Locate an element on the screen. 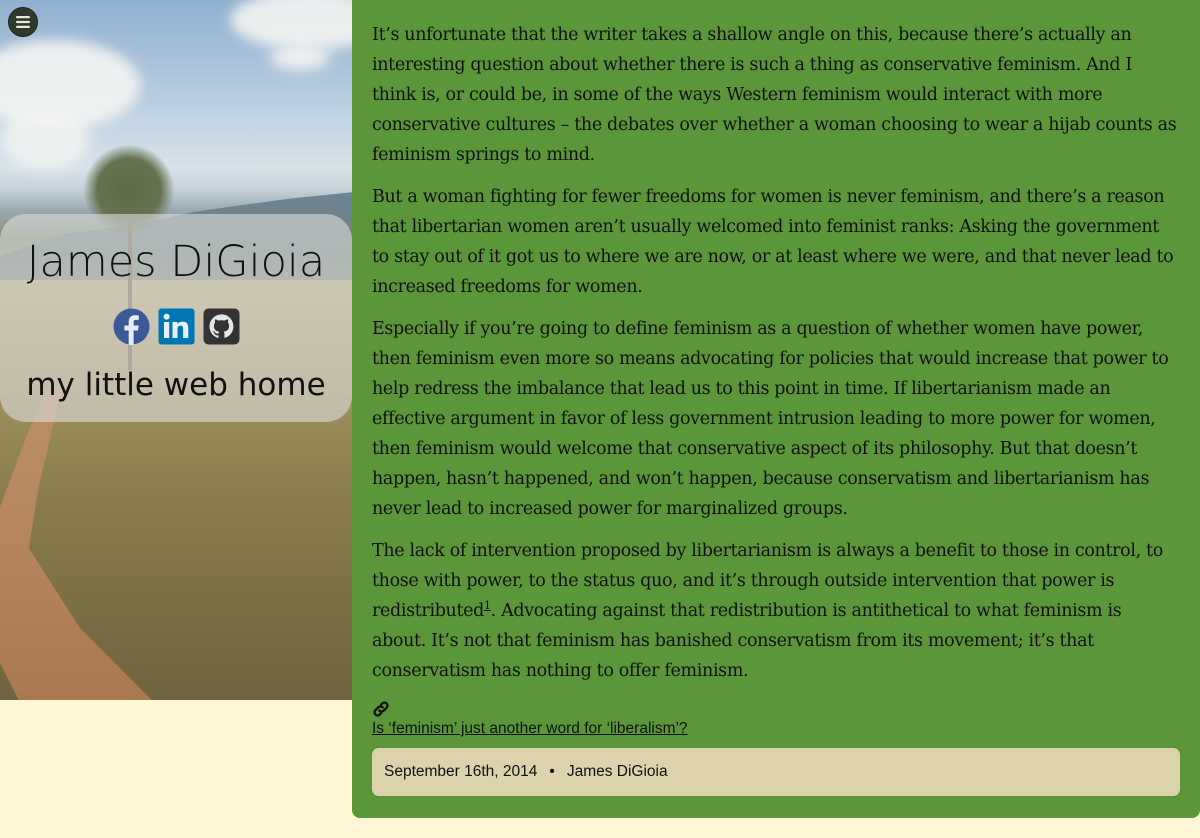  site-tagline: my little web home is located at coordinates (176, 385).